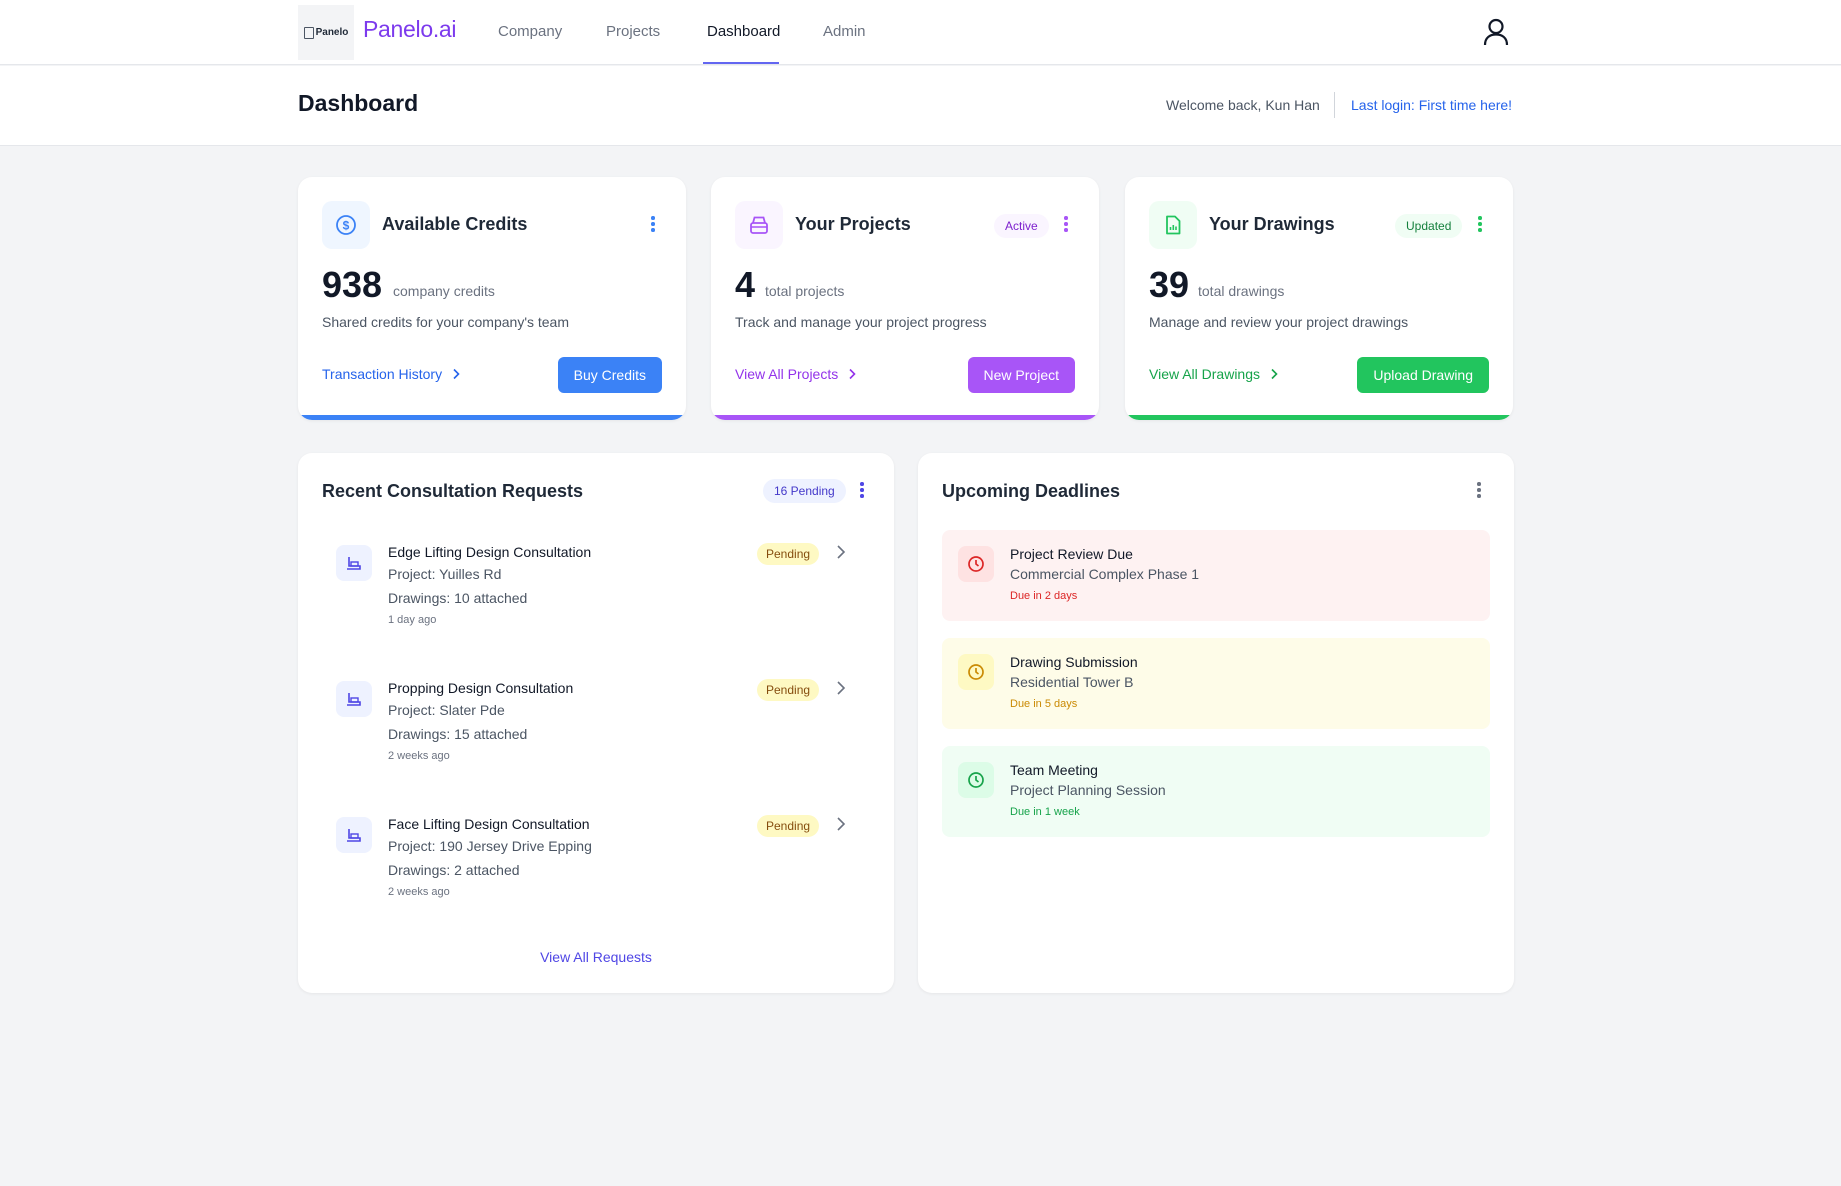 The width and height of the screenshot is (1841, 1186). What do you see at coordinates (862, 491) in the screenshot?
I see `requests-menu-icon` at bounding box center [862, 491].